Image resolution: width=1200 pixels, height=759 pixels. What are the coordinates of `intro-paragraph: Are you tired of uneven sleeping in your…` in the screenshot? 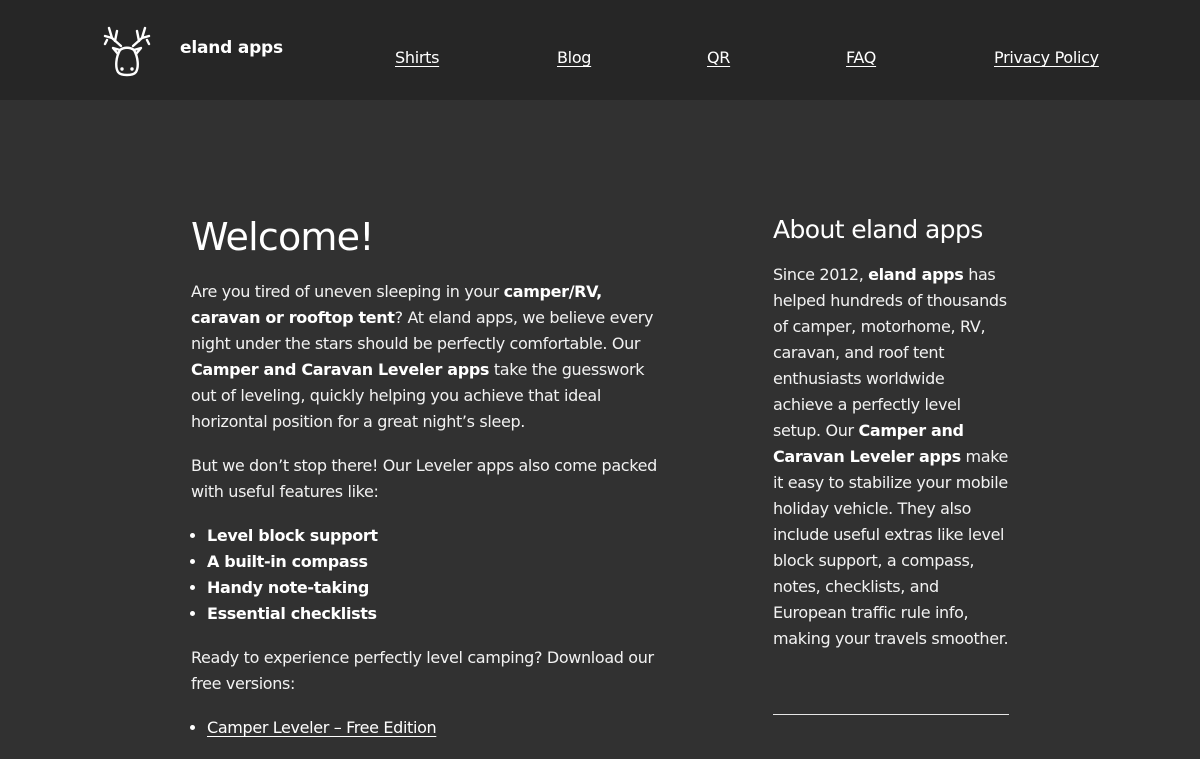 It's located at (431, 357).